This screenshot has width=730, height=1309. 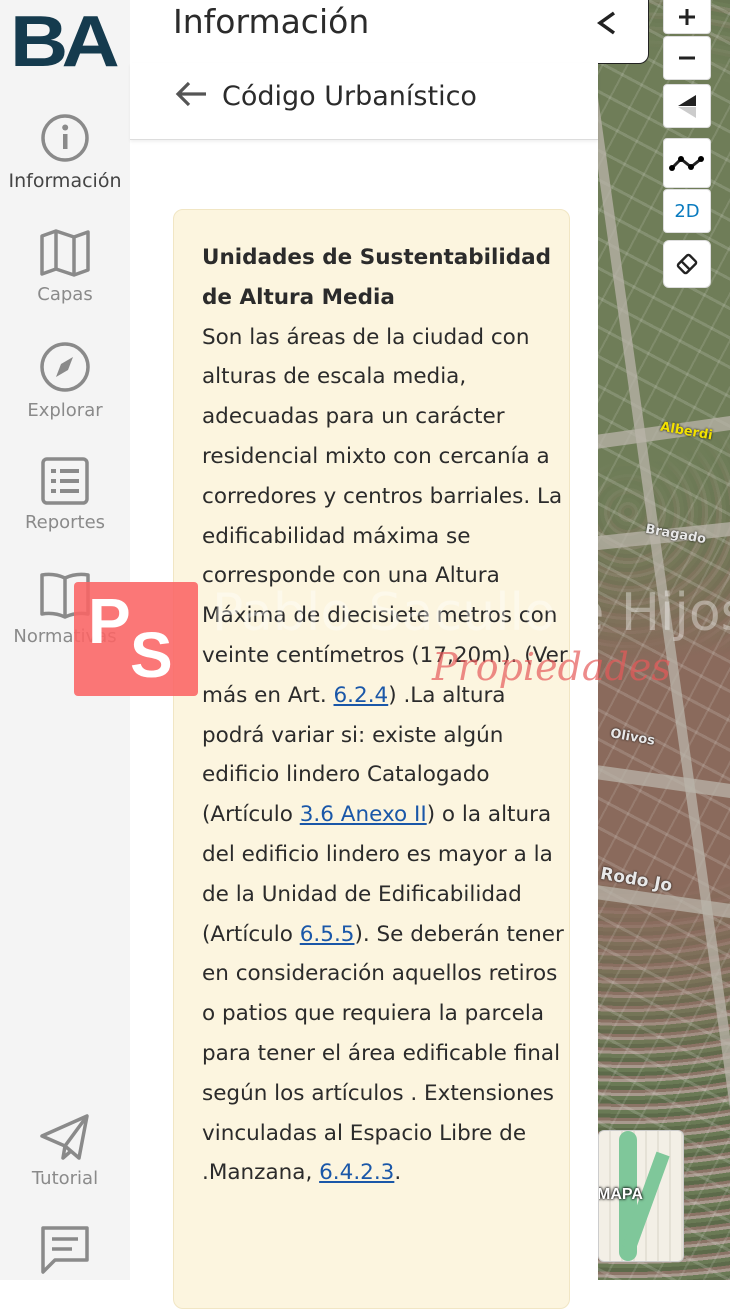 I want to click on back-arrow-icon, so click(x=191, y=94).